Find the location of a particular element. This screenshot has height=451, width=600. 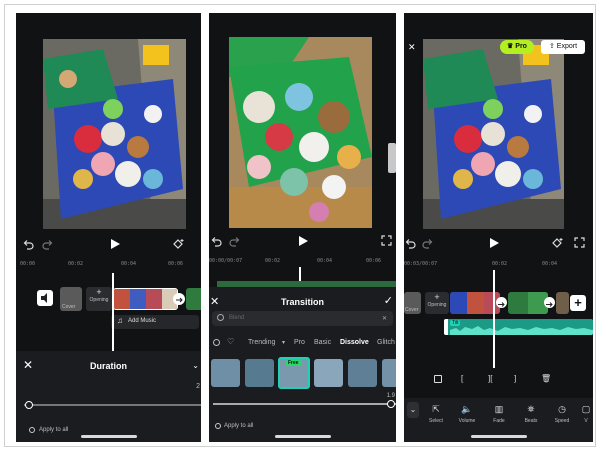

transition-preset-selected: Free is located at coordinates (294, 373).